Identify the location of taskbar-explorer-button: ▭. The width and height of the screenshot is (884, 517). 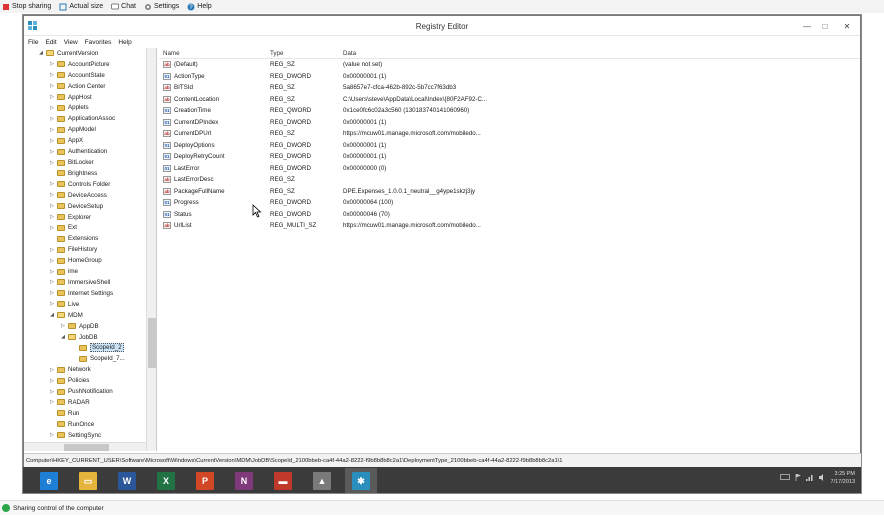
(88, 480).